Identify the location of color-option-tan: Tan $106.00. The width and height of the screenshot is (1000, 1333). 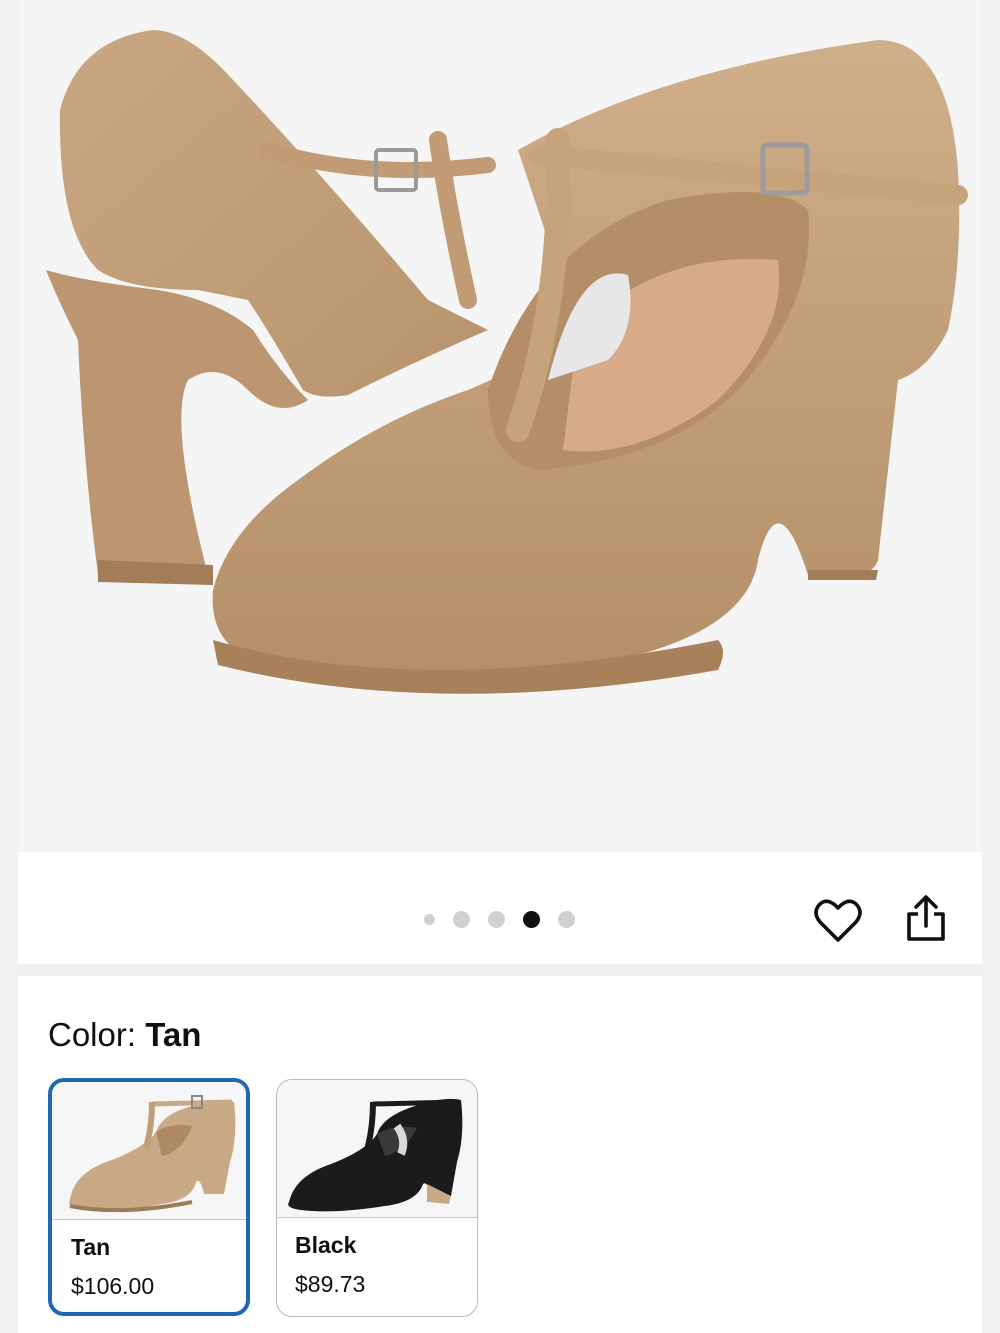
(149, 1197).